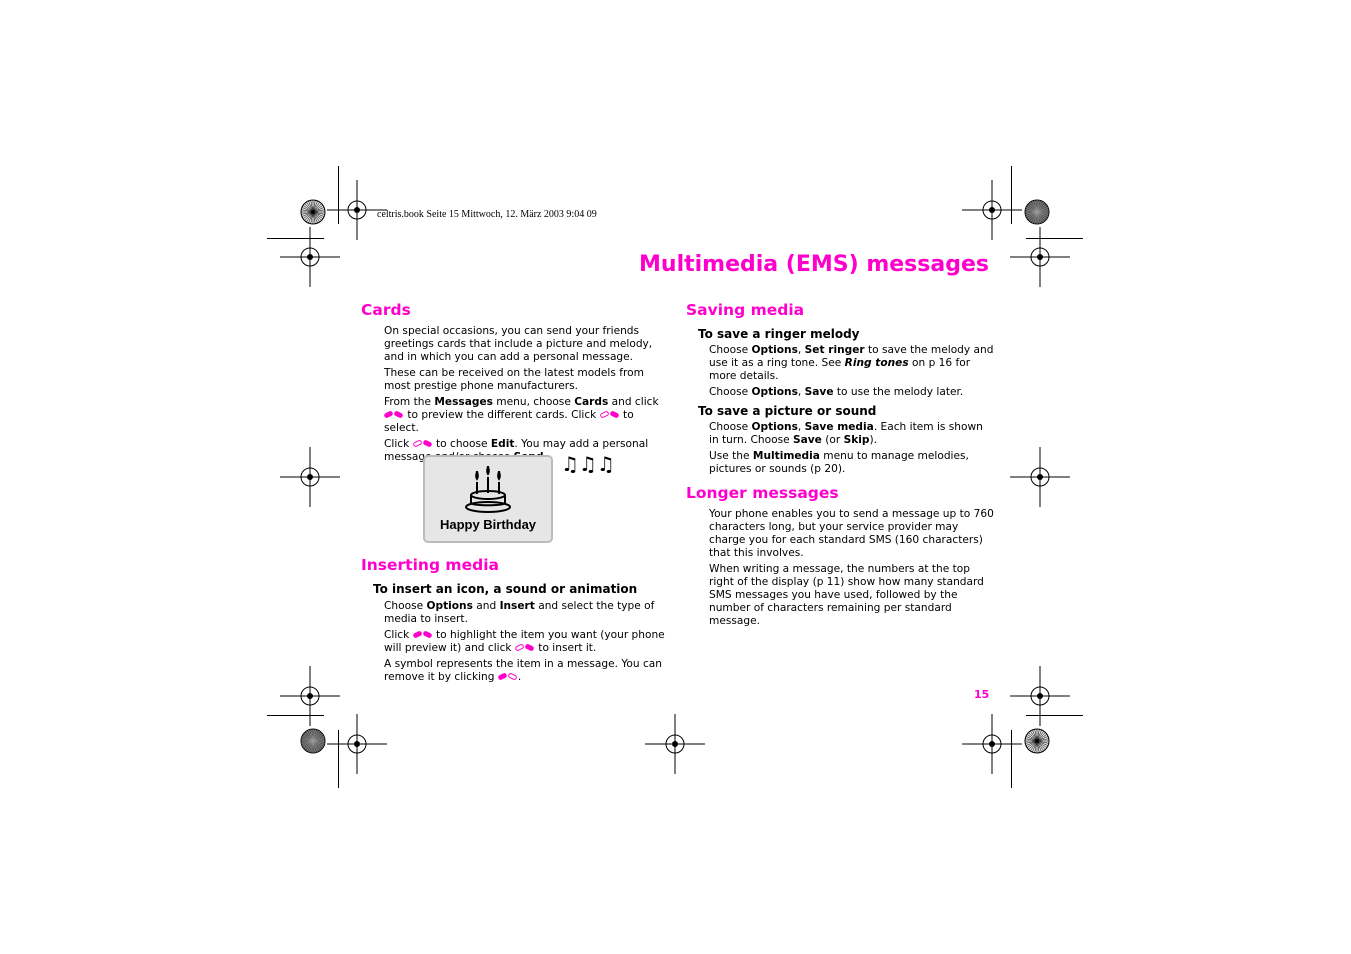 Image resolution: width=1351 pixels, height=954 pixels. Describe the element at coordinates (486, 606) in the screenshot. I see `text: and` at that location.